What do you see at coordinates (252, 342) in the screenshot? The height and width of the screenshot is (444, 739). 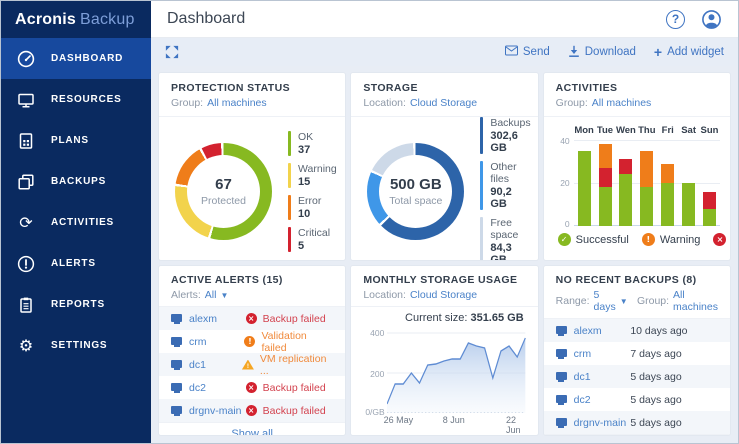 I see `alert-row: crm ! Validation failed` at bounding box center [252, 342].